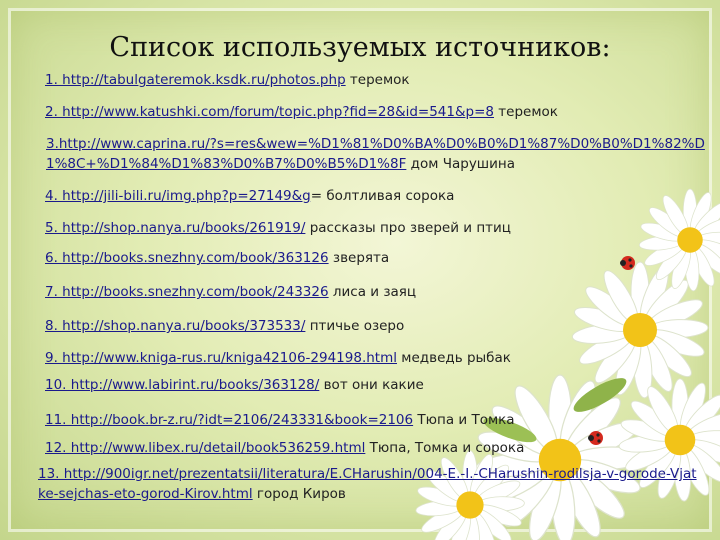 The image size is (720, 540). I want to click on source-link: 6. http://books.snezhny.com/book/363126, so click(187, 258).